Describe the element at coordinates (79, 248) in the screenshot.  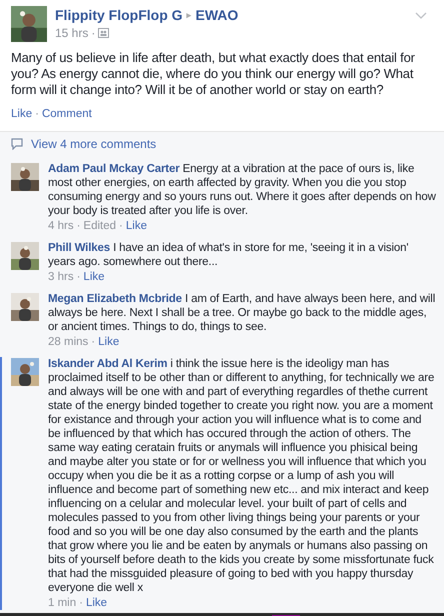
I see `commenter-link: Phill Wilkes` at that location.